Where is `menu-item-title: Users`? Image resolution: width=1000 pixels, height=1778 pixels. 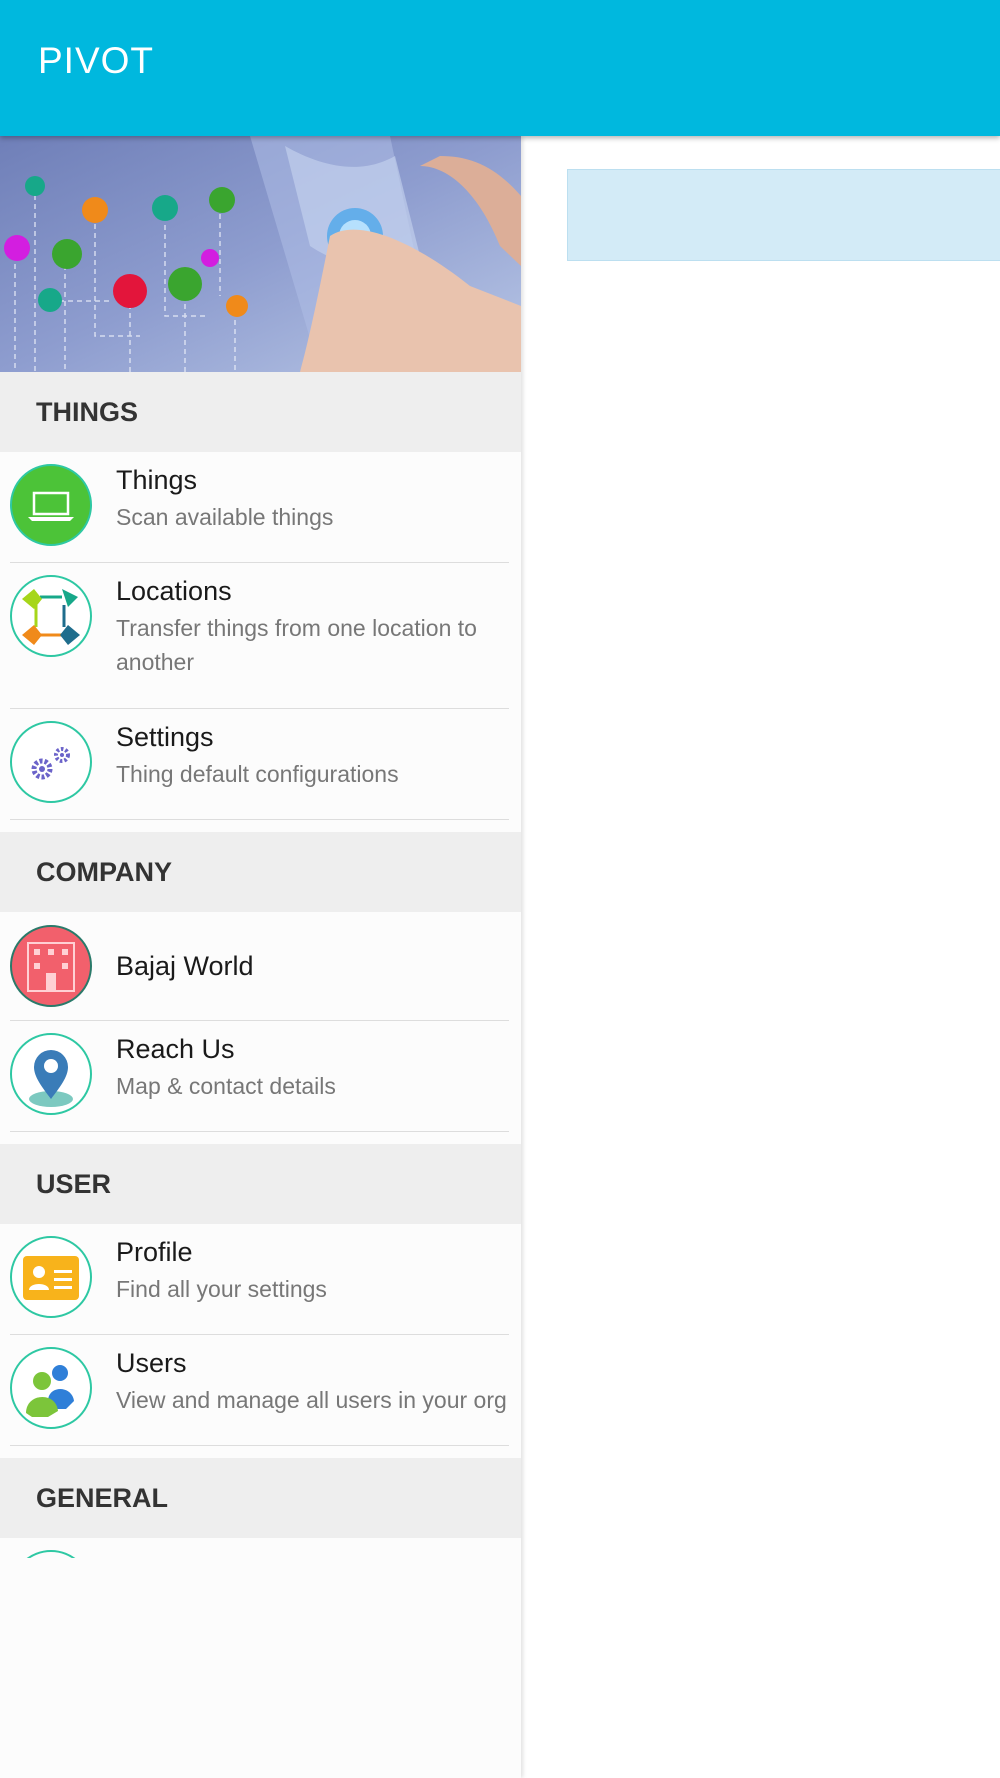 menu-item-title: Users is located at coordinates (151, 1363).